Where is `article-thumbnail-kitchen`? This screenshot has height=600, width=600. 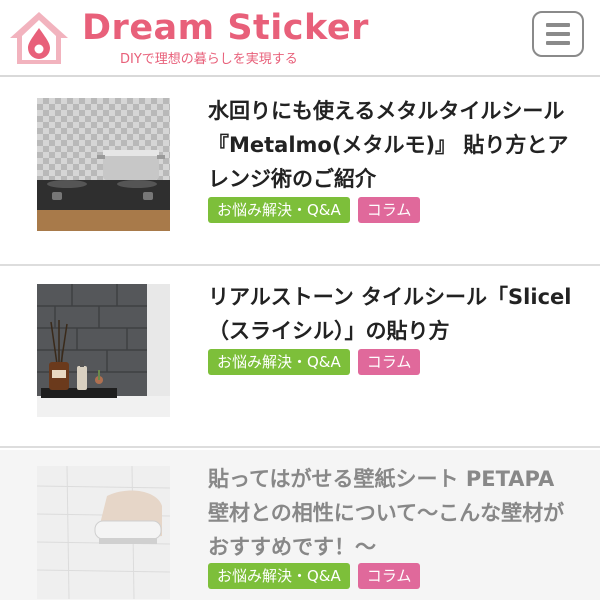
article-thumbnail-kitchen is located at coordinates (103, 164).